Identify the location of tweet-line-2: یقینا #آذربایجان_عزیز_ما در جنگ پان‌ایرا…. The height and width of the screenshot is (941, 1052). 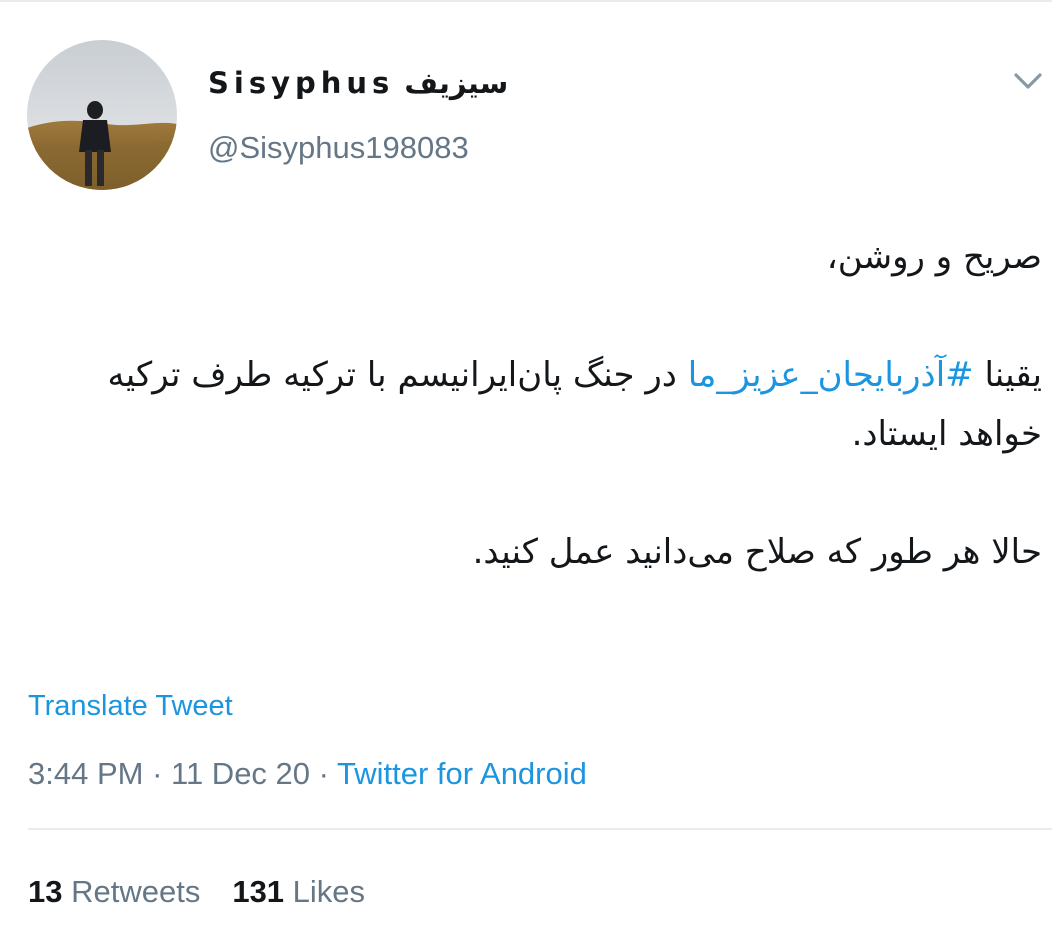
(531, 405).